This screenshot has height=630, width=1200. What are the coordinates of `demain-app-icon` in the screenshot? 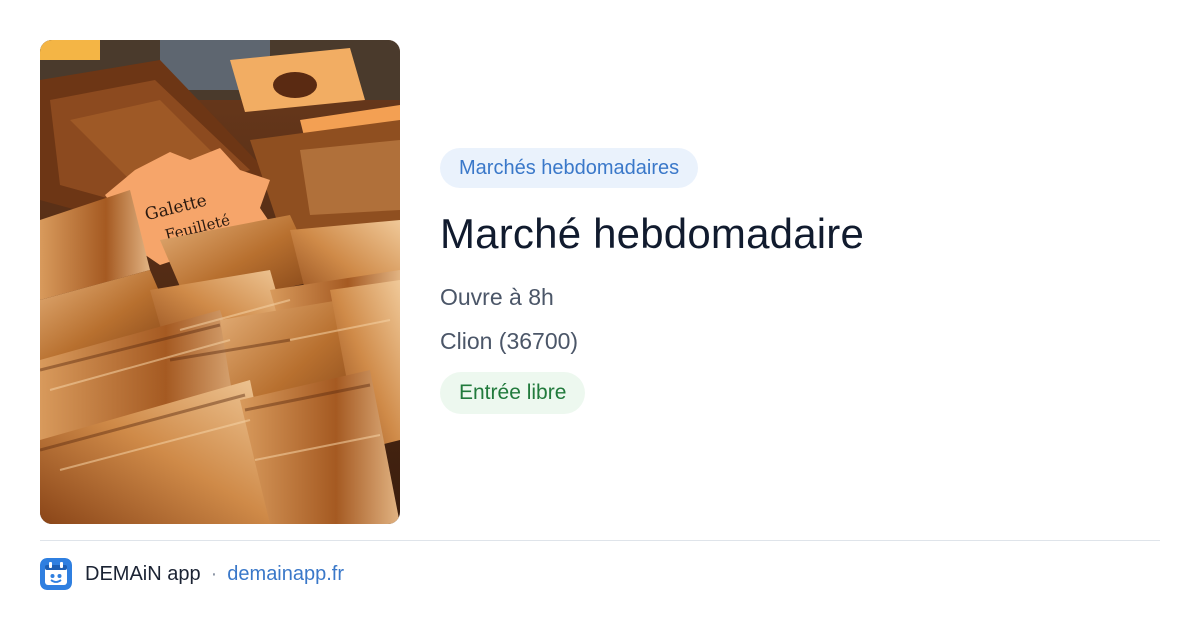 It's located at (56, 574).